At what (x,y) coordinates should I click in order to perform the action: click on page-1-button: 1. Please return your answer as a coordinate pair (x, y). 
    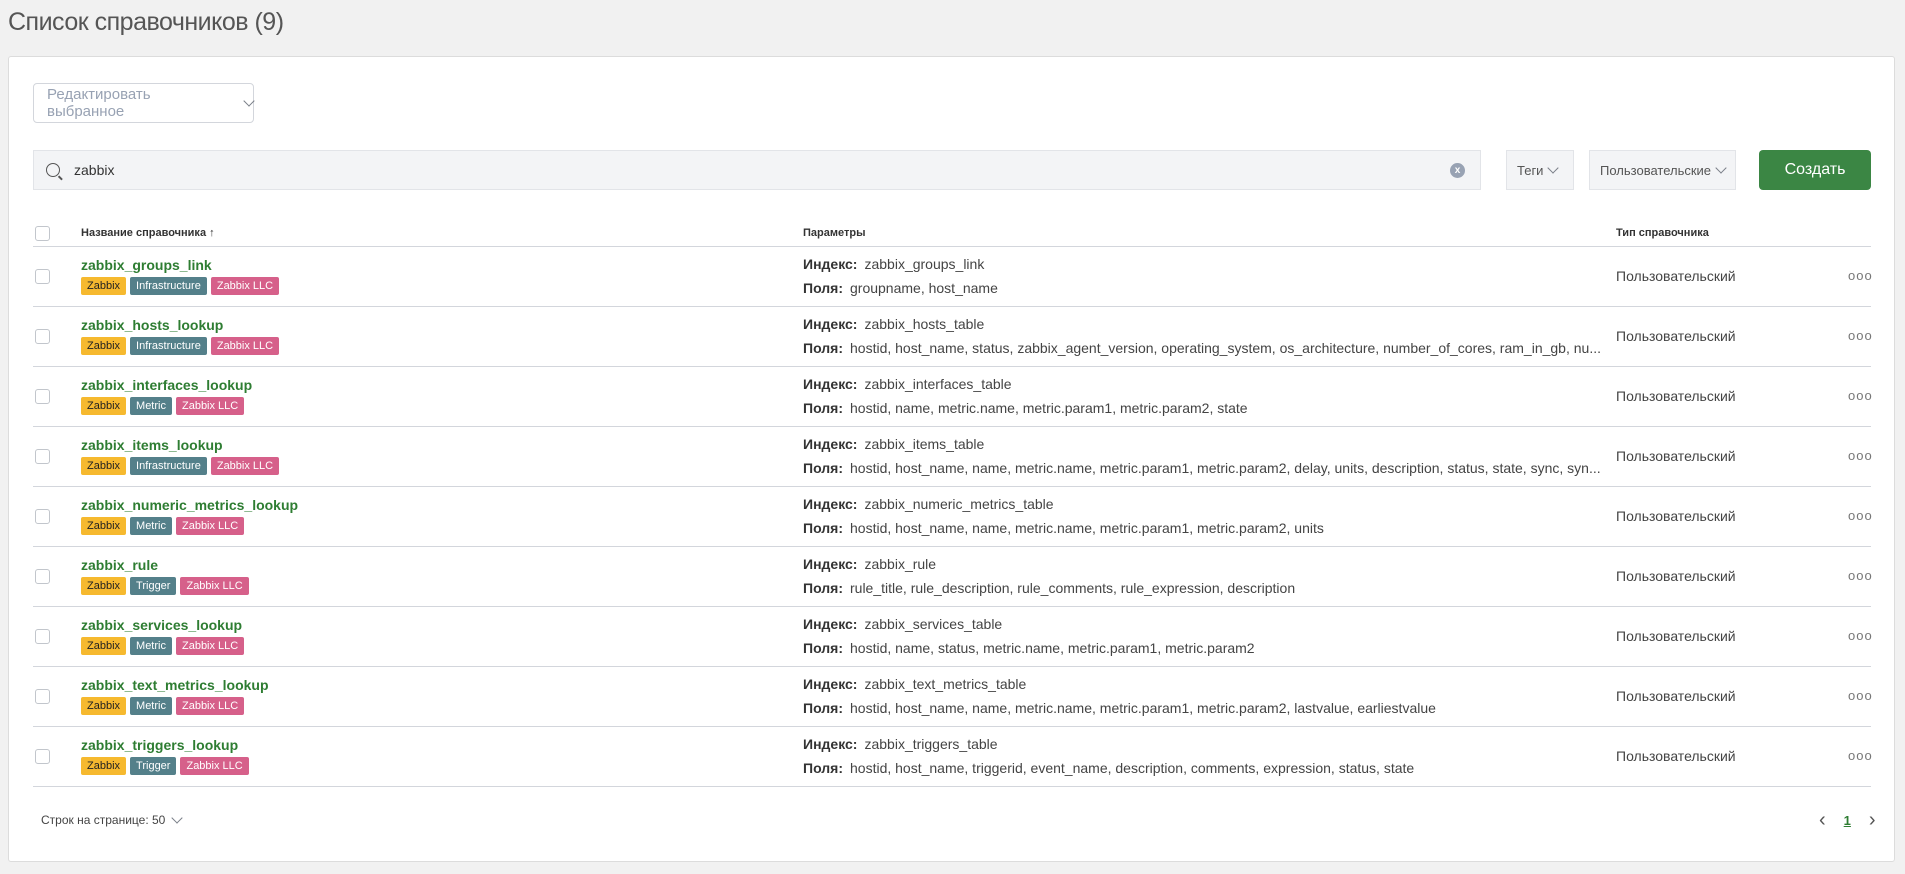
    Looking at the image, I should click on (1847, 820).